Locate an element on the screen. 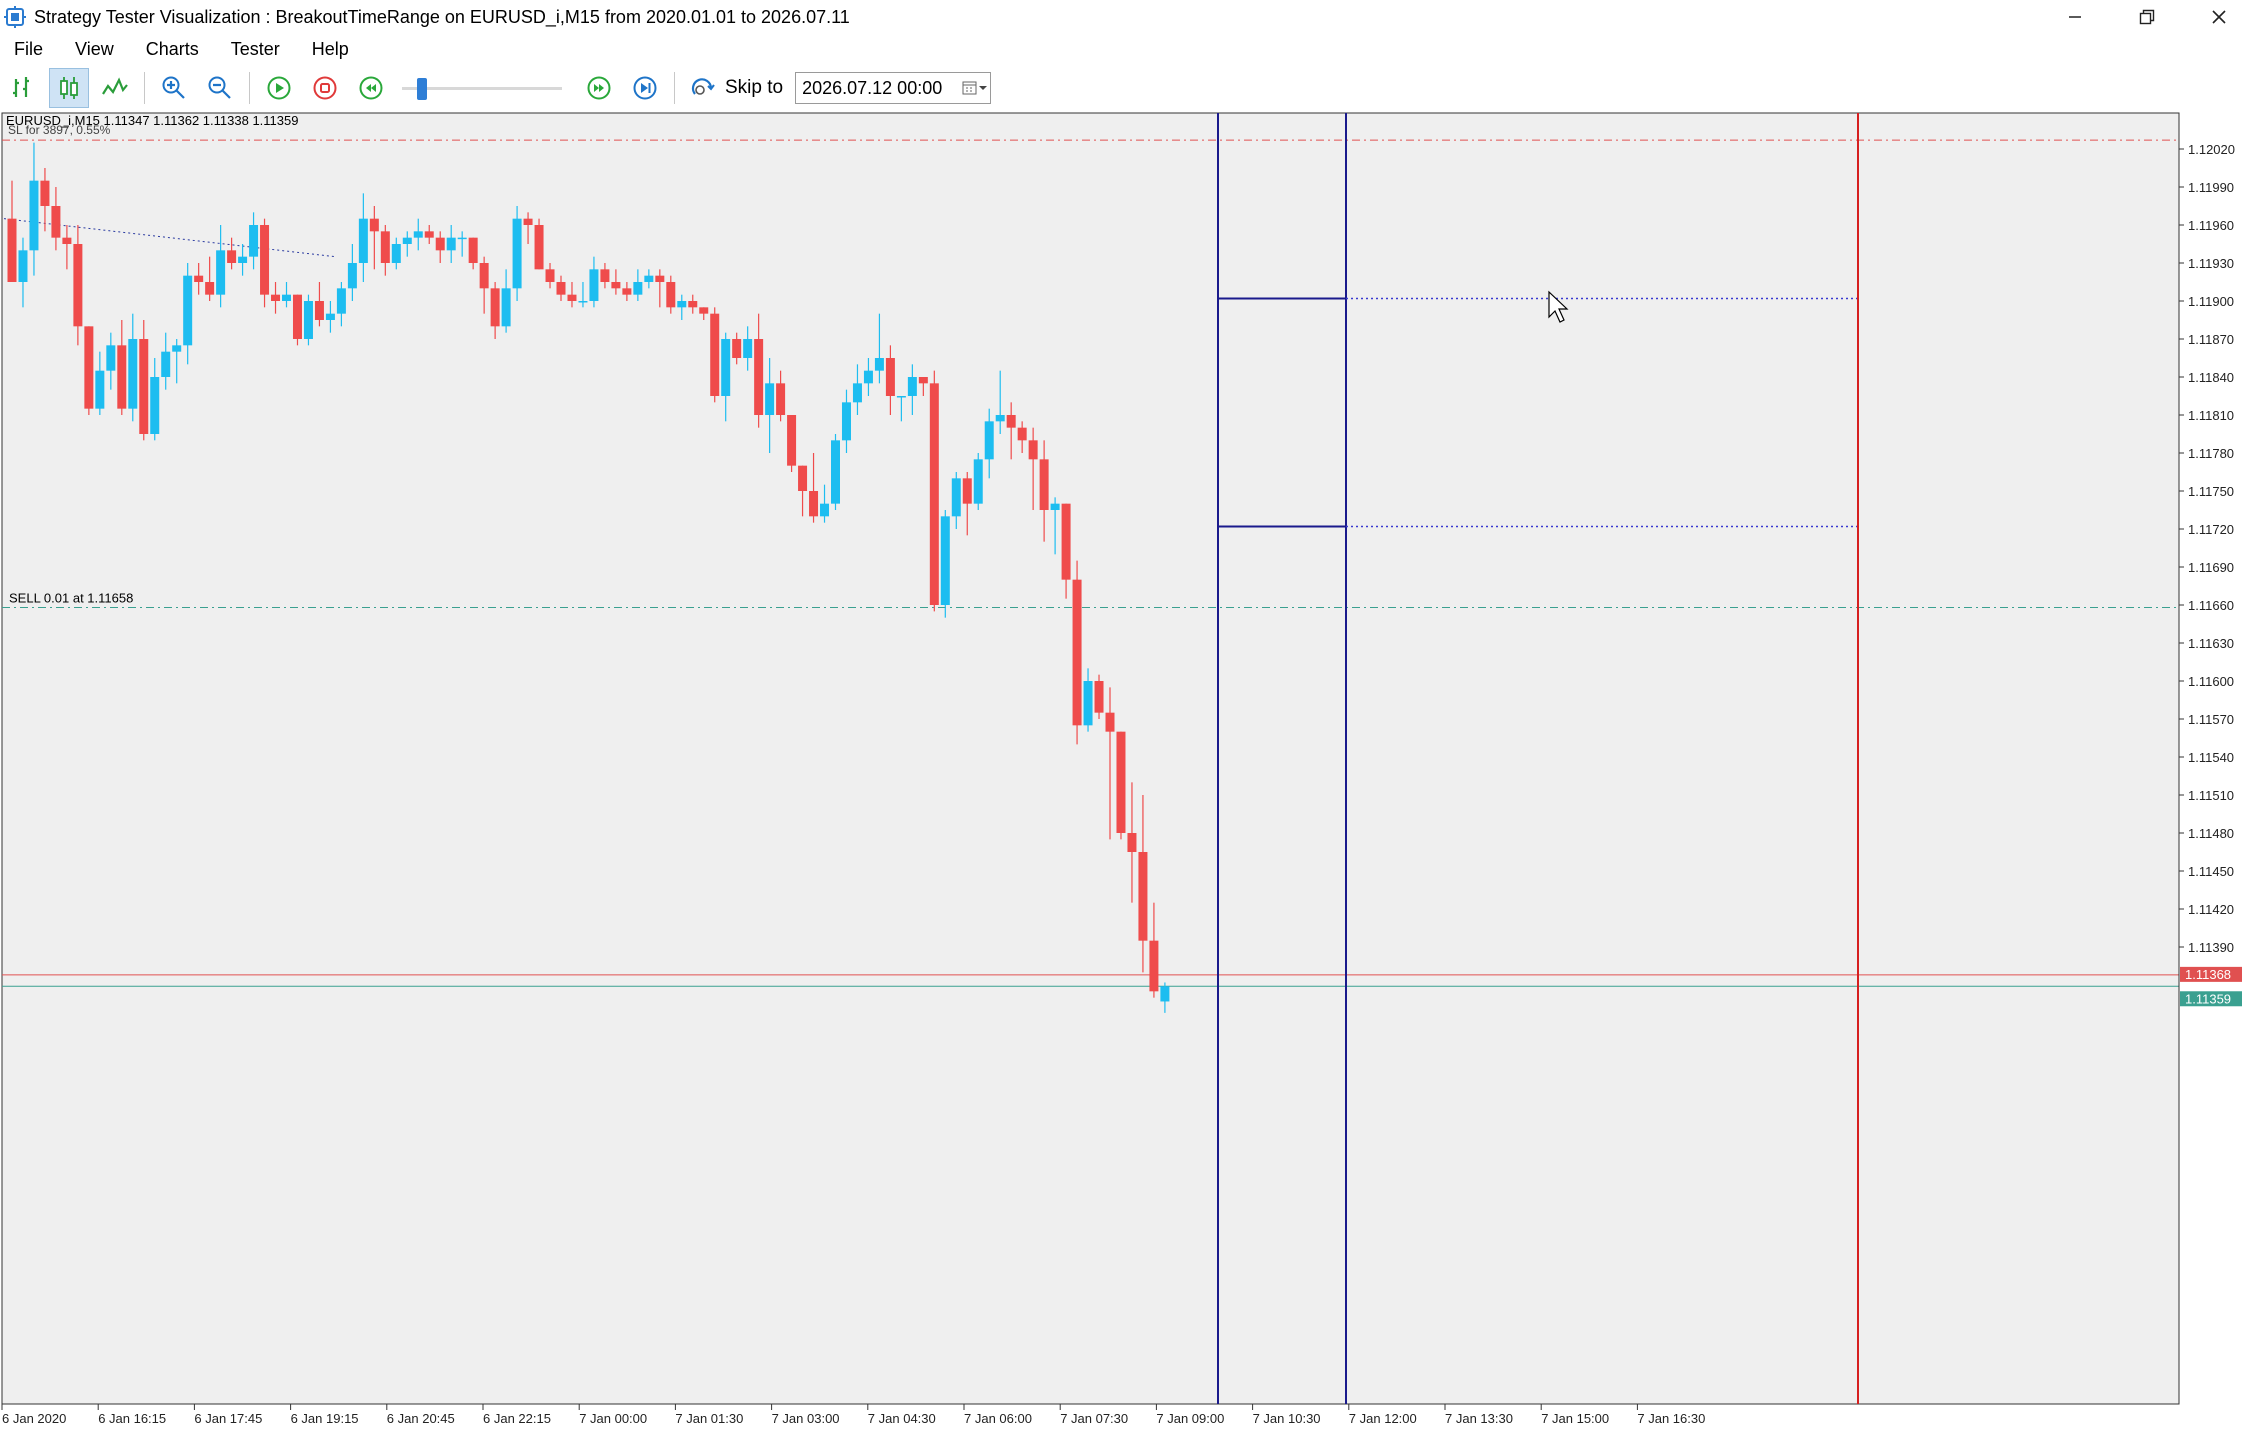 The image size is (2255, 1436). fast-forward-icon is located at coordinates (599, 88).